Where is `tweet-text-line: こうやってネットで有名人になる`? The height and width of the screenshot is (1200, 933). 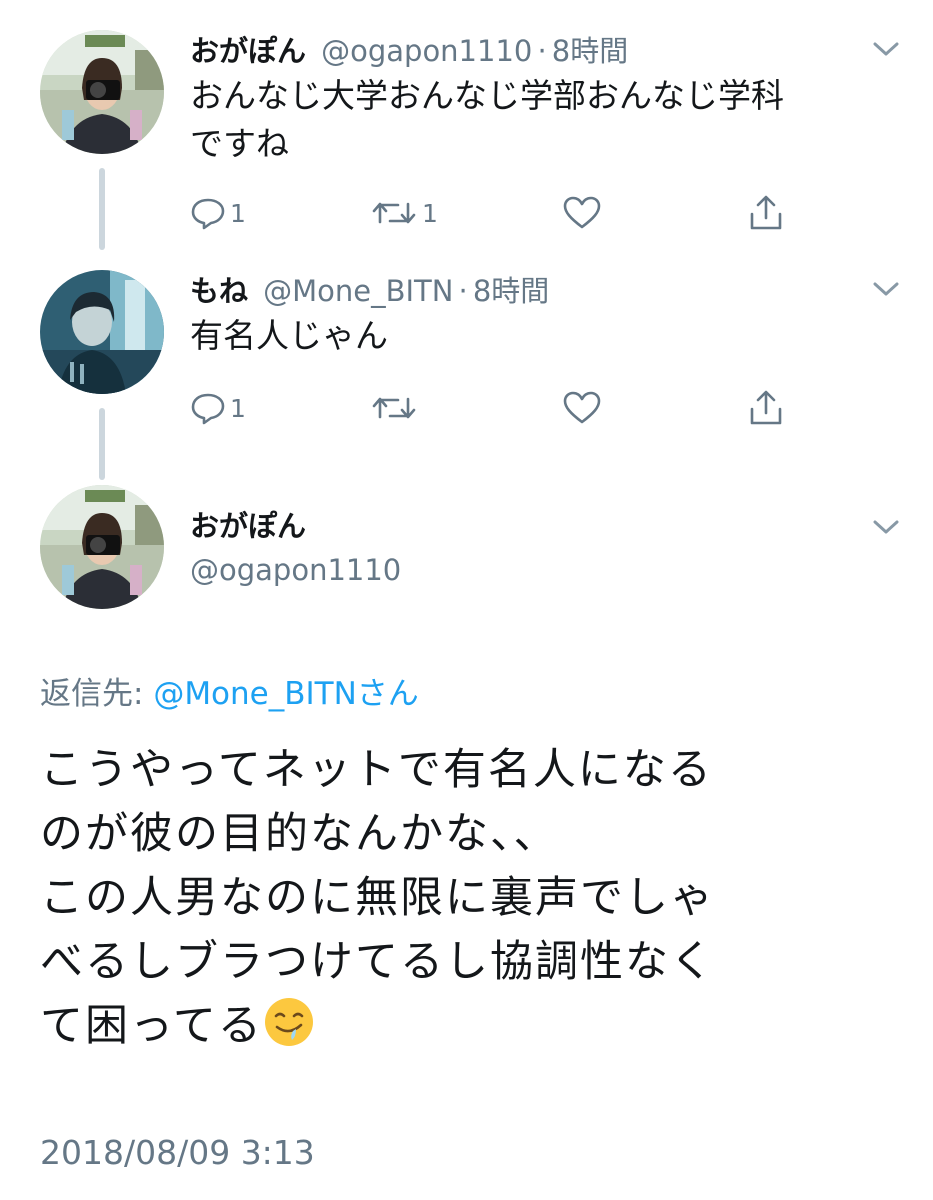 tweet-text-line: こうやってネットで有名人になる is located at coordinates (376, 770).